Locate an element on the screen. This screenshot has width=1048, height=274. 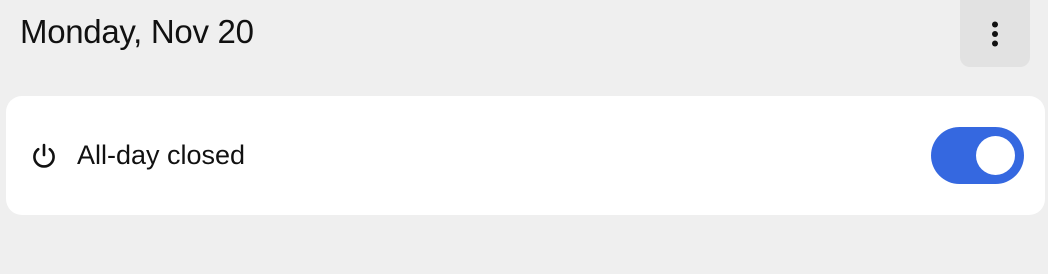
more-options-button is located at coordinates (995, 33).